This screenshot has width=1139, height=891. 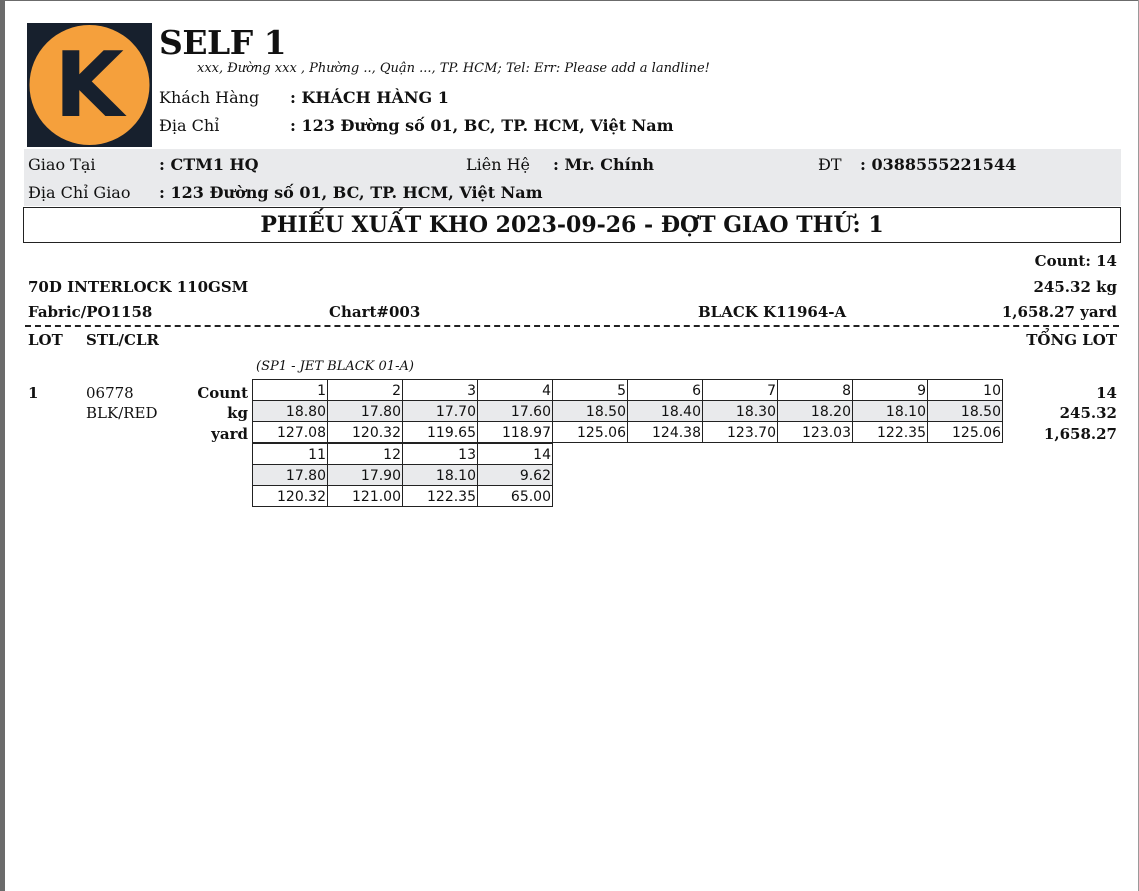 I want to click on stl-clr-header: STL/CLR, so click(x=122, y=340).